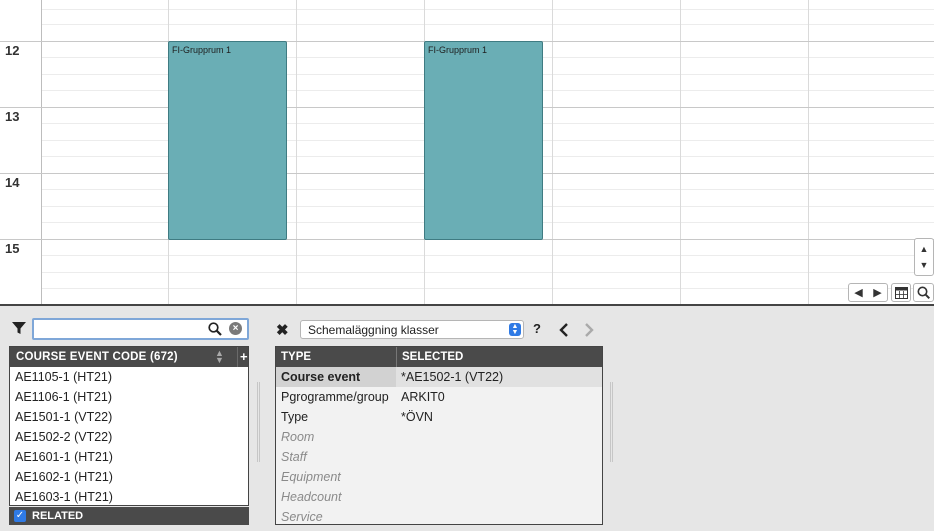  I want to click on detail-type: Headcount, so click(311, 497).